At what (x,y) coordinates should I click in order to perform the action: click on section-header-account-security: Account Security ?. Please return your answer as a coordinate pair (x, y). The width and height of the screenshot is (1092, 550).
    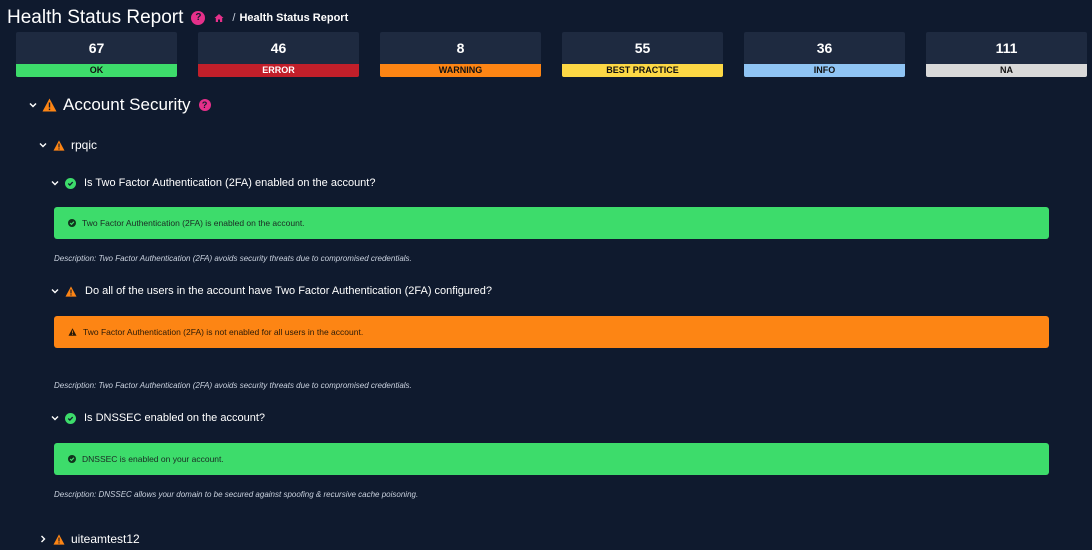
    Looking at the image, I should click on (119, 105).